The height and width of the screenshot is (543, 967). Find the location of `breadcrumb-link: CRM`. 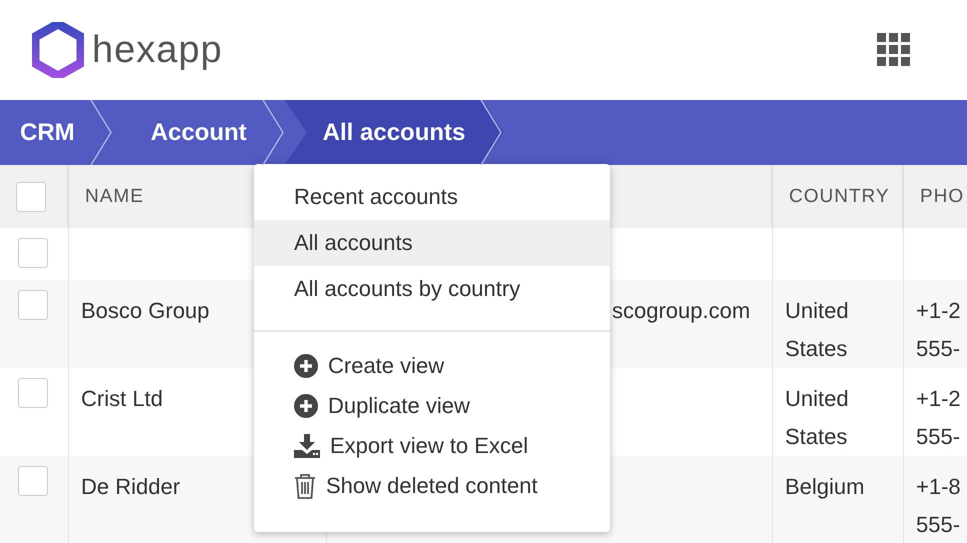

breadcrumb-link: CRM is located at coordinates (56, 132).